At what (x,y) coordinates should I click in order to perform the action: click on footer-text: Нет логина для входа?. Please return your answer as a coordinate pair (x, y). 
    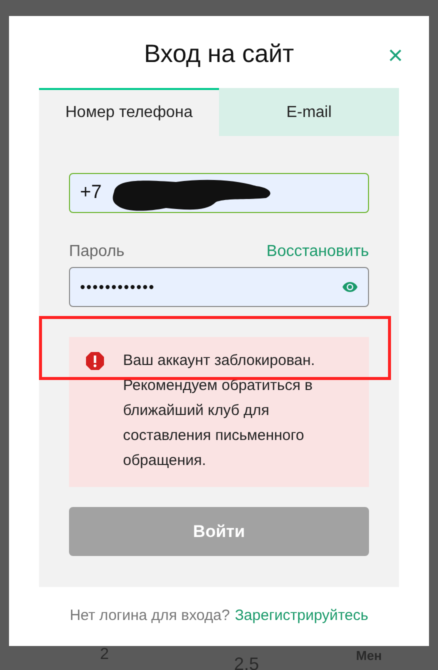
    Looking at the image, I should click on (150, 615).